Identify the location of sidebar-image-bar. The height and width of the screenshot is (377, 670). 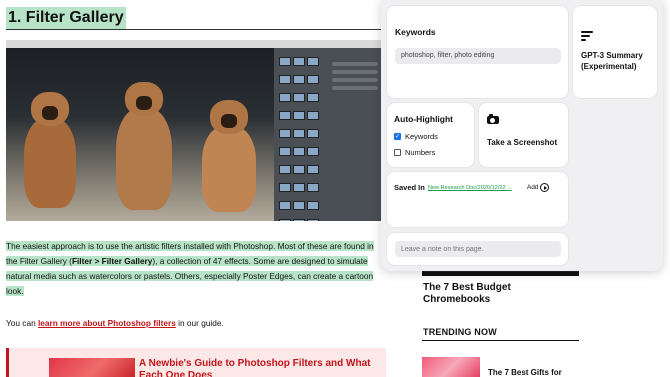
(500, 274).